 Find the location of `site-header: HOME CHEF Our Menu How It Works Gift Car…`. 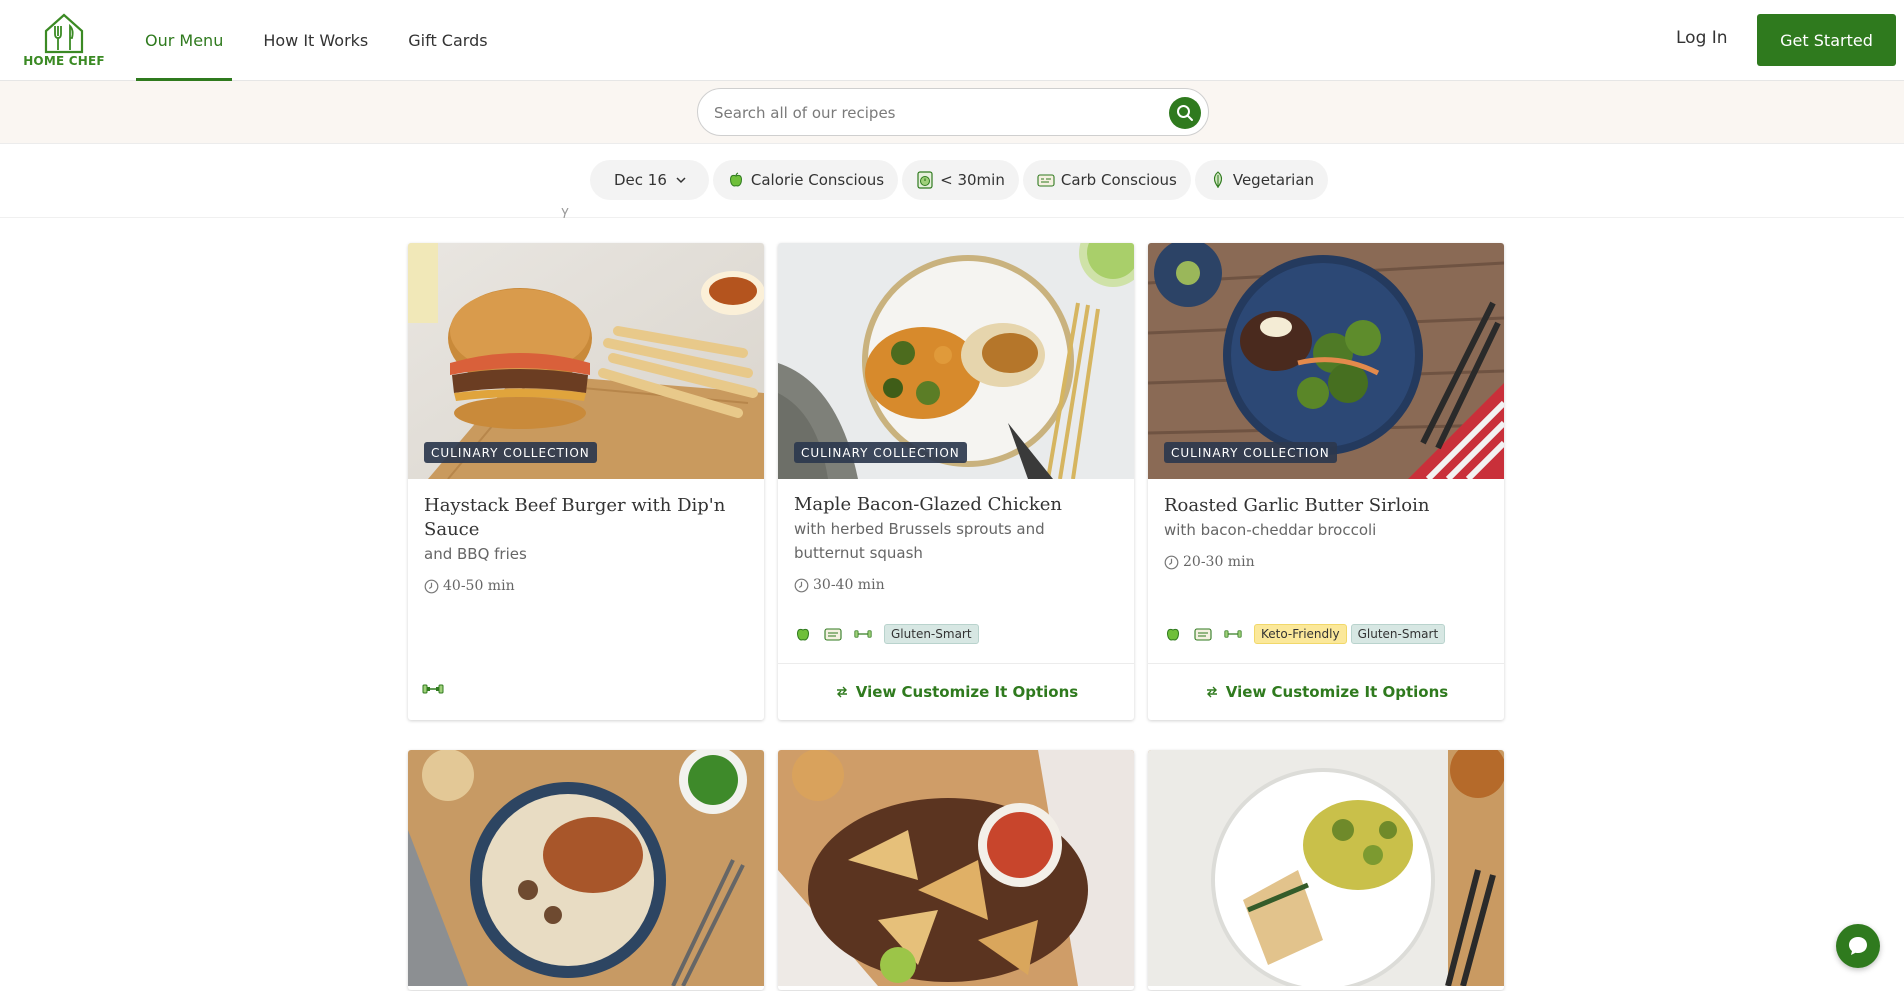

site-header: HOME CHEF Our Menu How It Works Gift Car… is located at coordinates (952, 41).